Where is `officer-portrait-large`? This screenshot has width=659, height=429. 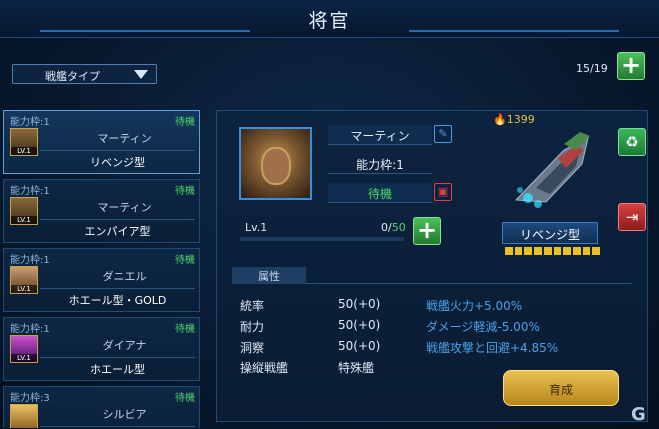
officer-portrait-large is located at coordinates (275, 163).